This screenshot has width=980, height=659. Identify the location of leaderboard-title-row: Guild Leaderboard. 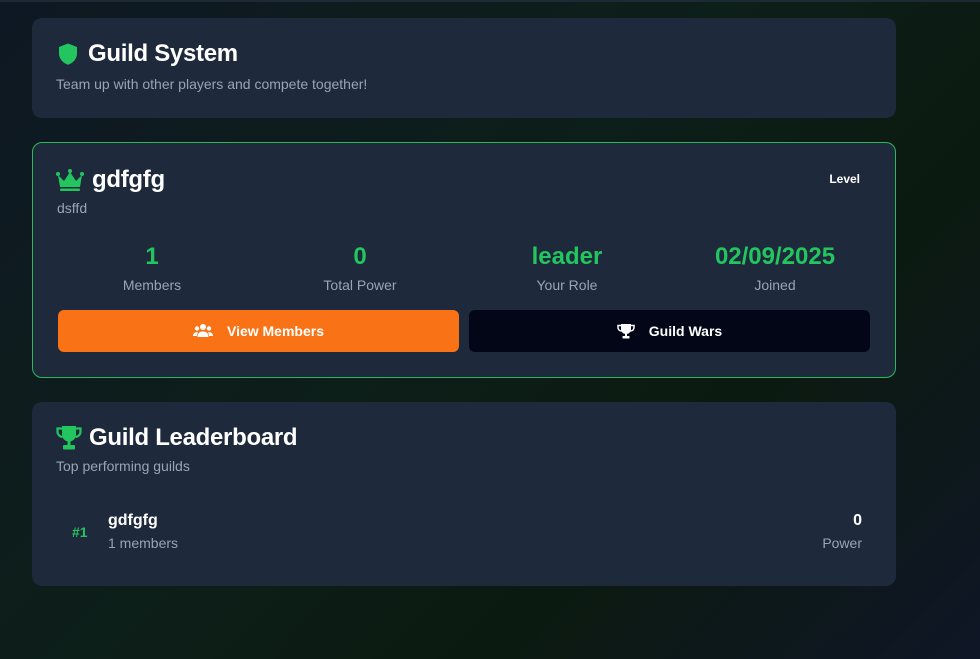
(176, 438).